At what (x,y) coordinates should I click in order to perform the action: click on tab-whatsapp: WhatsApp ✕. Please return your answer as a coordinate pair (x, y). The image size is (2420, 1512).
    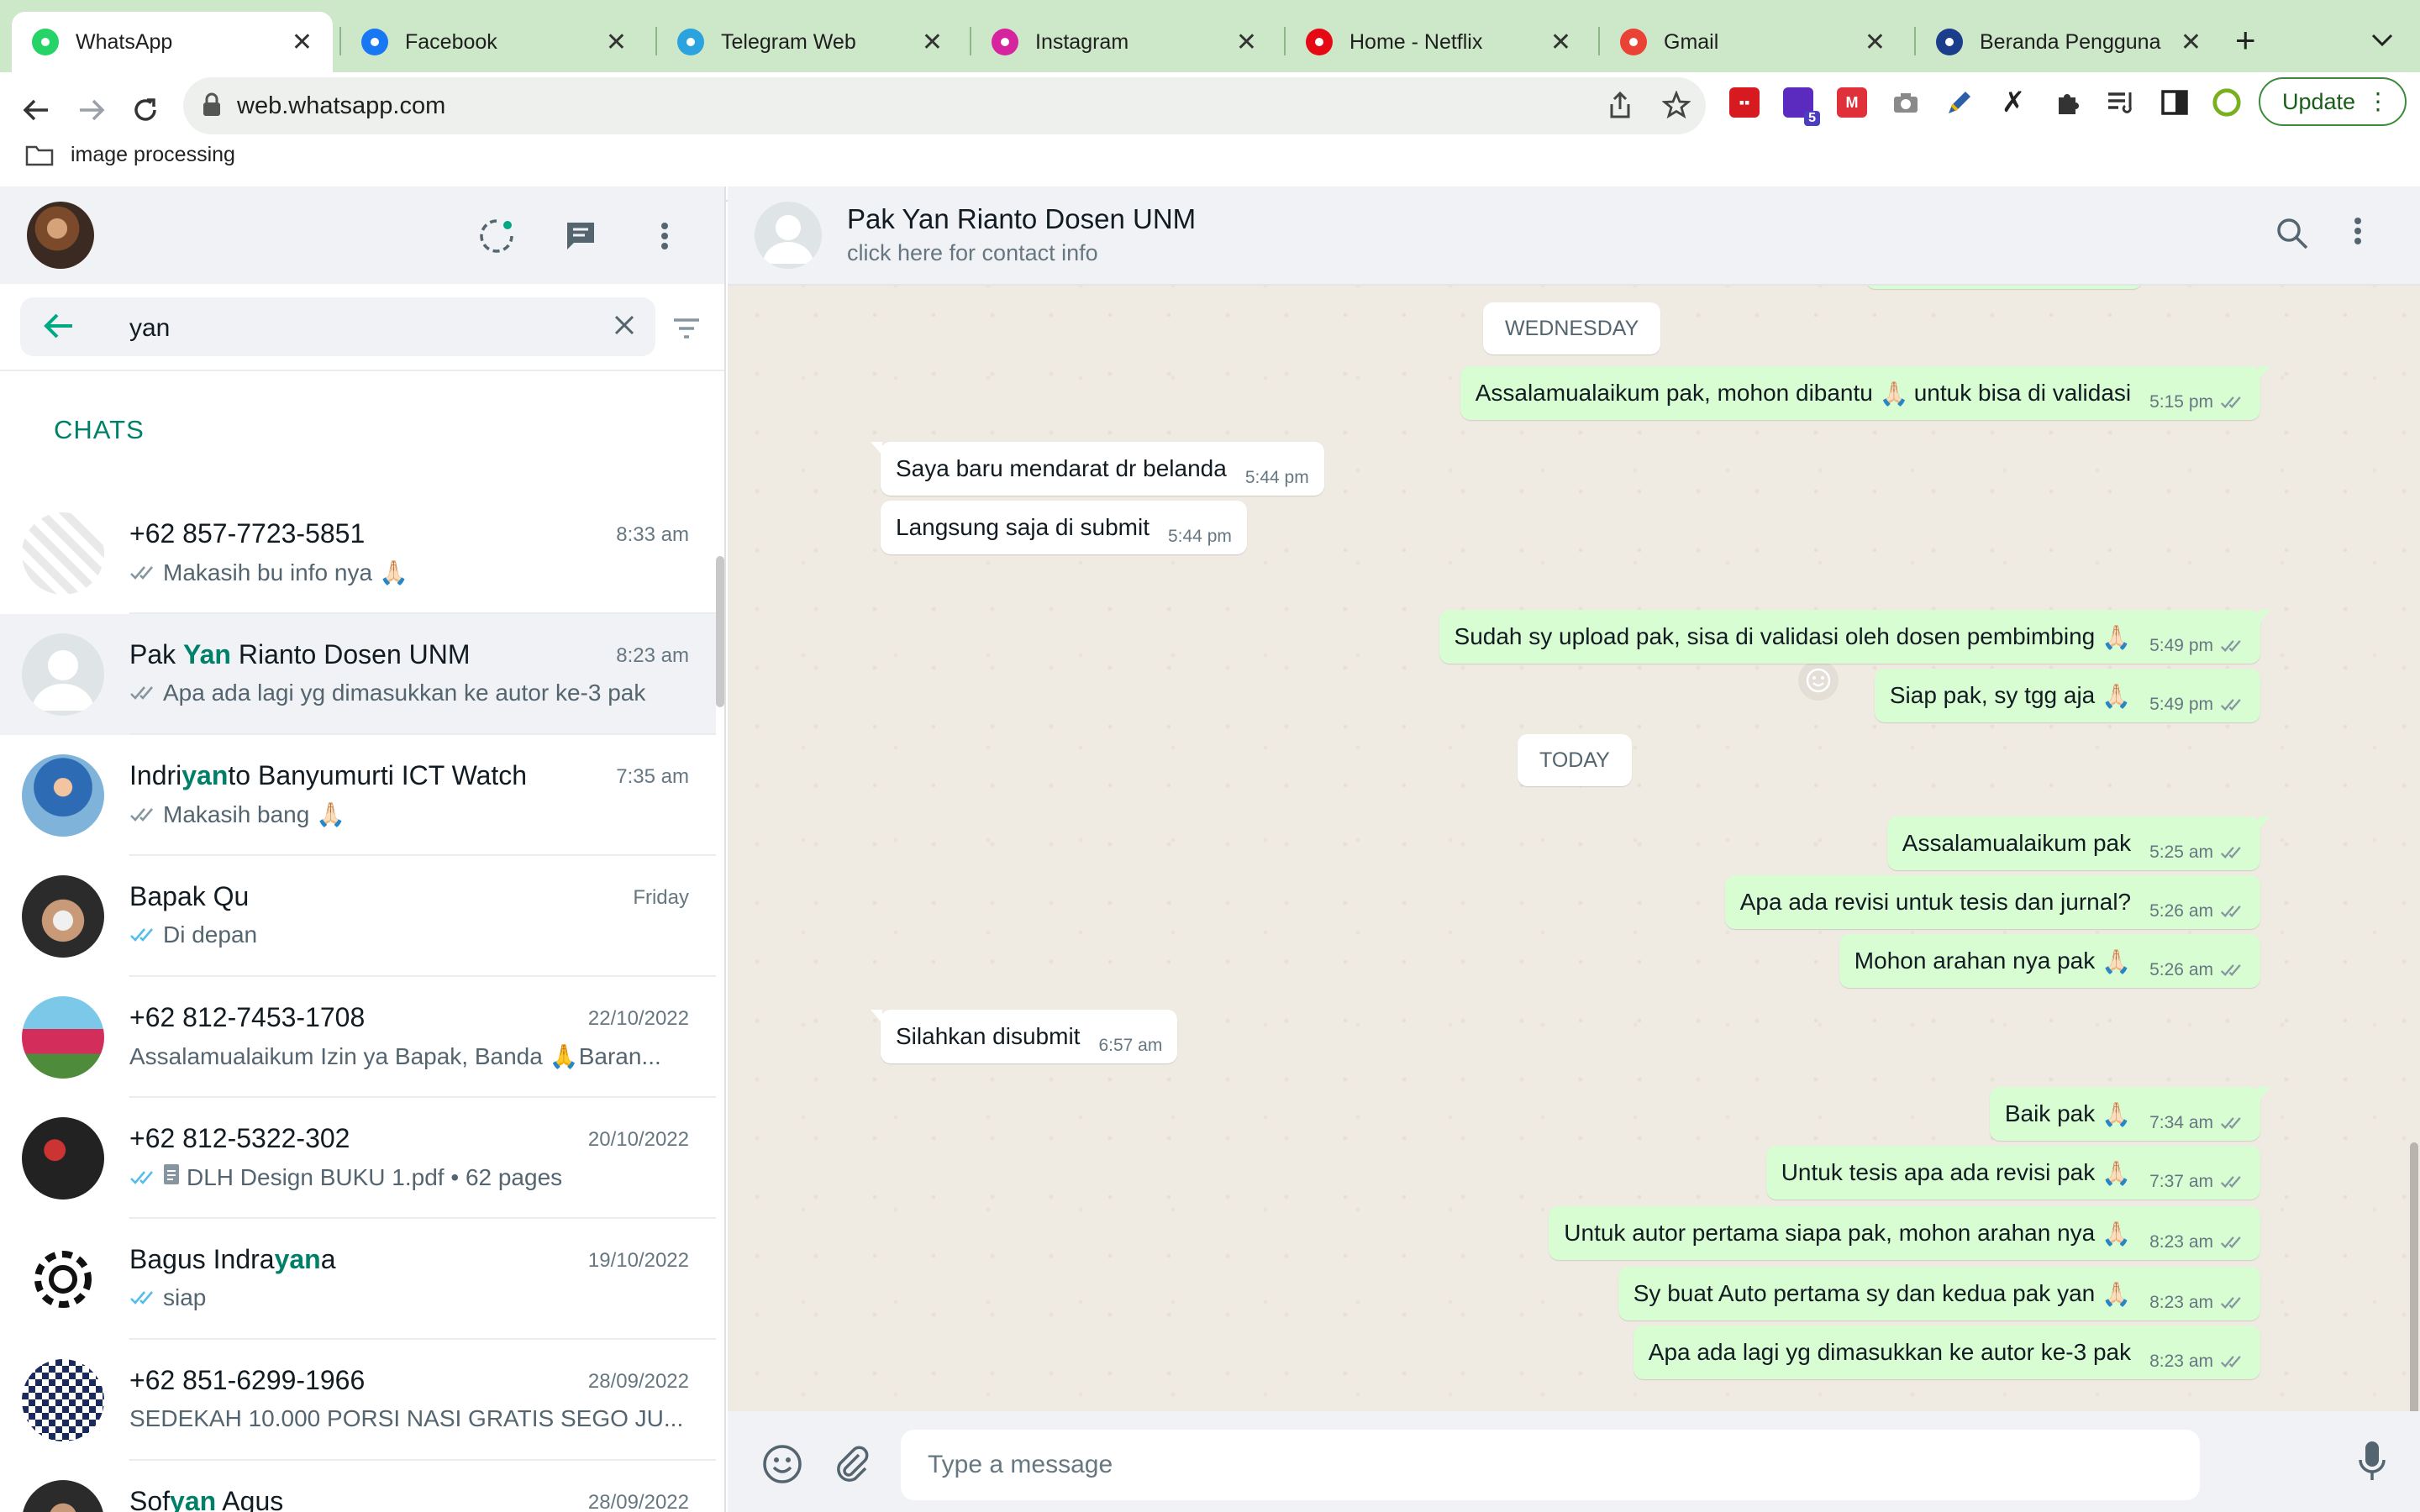
    Looking at the image, I should click on (172, 42).